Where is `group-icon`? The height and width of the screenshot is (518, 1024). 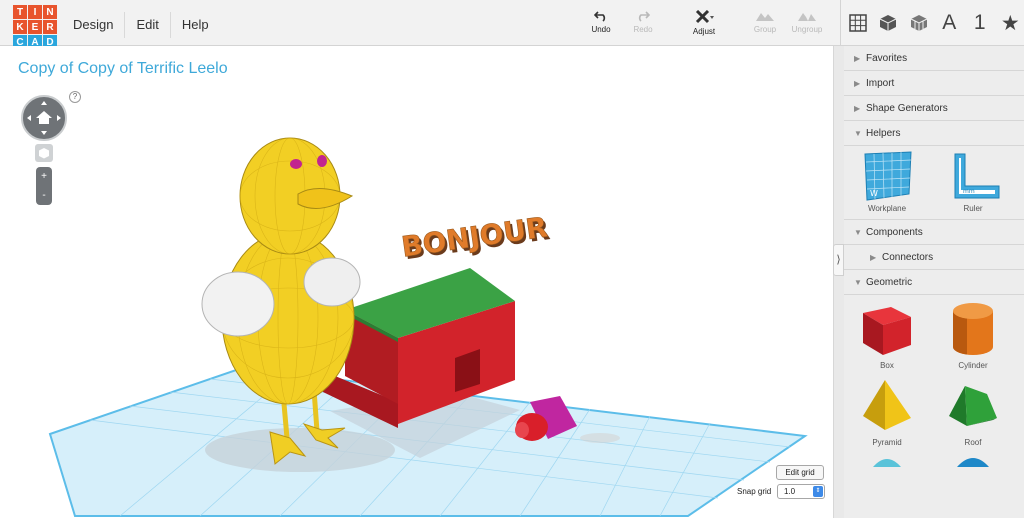 group-icon is located at coordinates (765, 17).